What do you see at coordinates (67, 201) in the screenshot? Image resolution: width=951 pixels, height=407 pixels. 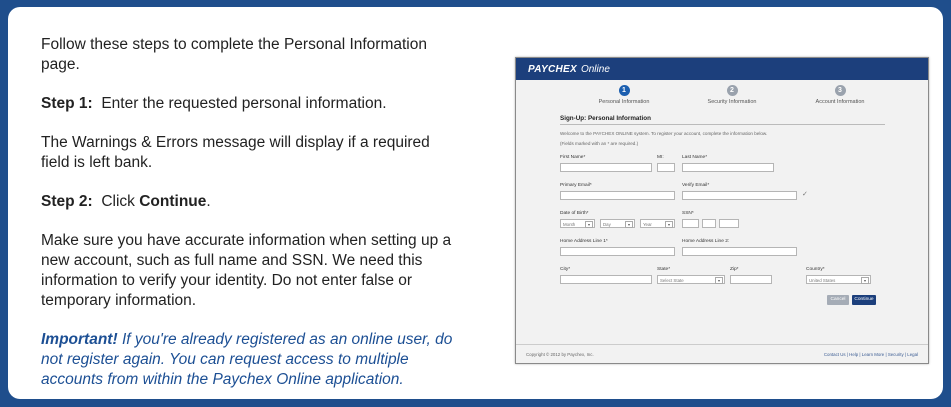 I see `step2-label: Step 2:` at bounding box center [67, 201].